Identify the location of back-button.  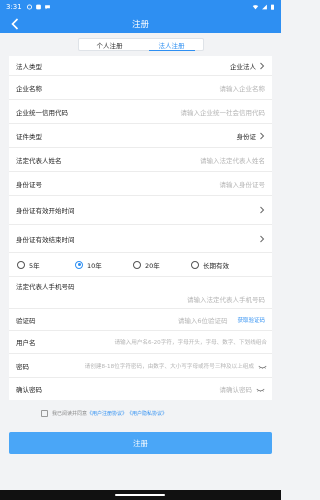
(15, 23).